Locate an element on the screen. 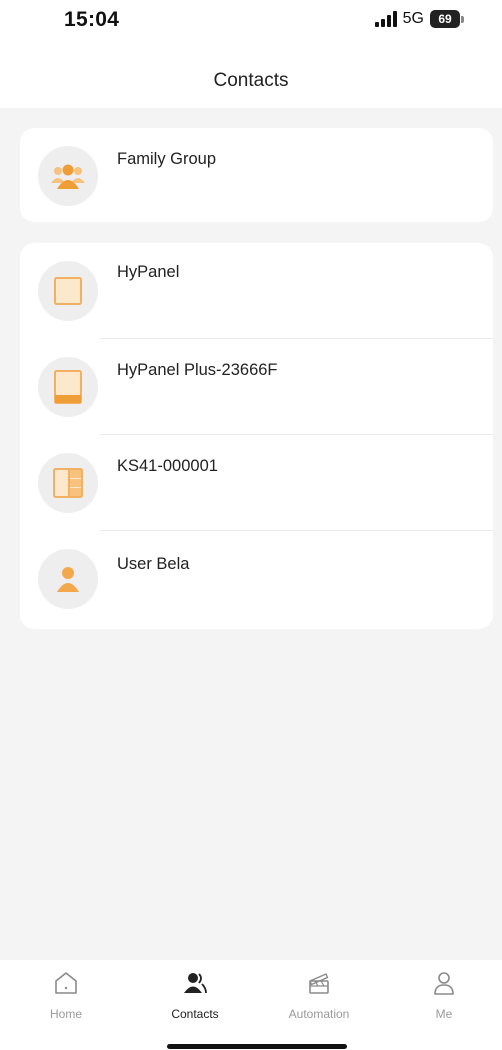 The height and width of the screenshot is (1050, 502). nav-automation-label: Automation is located at coordinates (319, 1014).